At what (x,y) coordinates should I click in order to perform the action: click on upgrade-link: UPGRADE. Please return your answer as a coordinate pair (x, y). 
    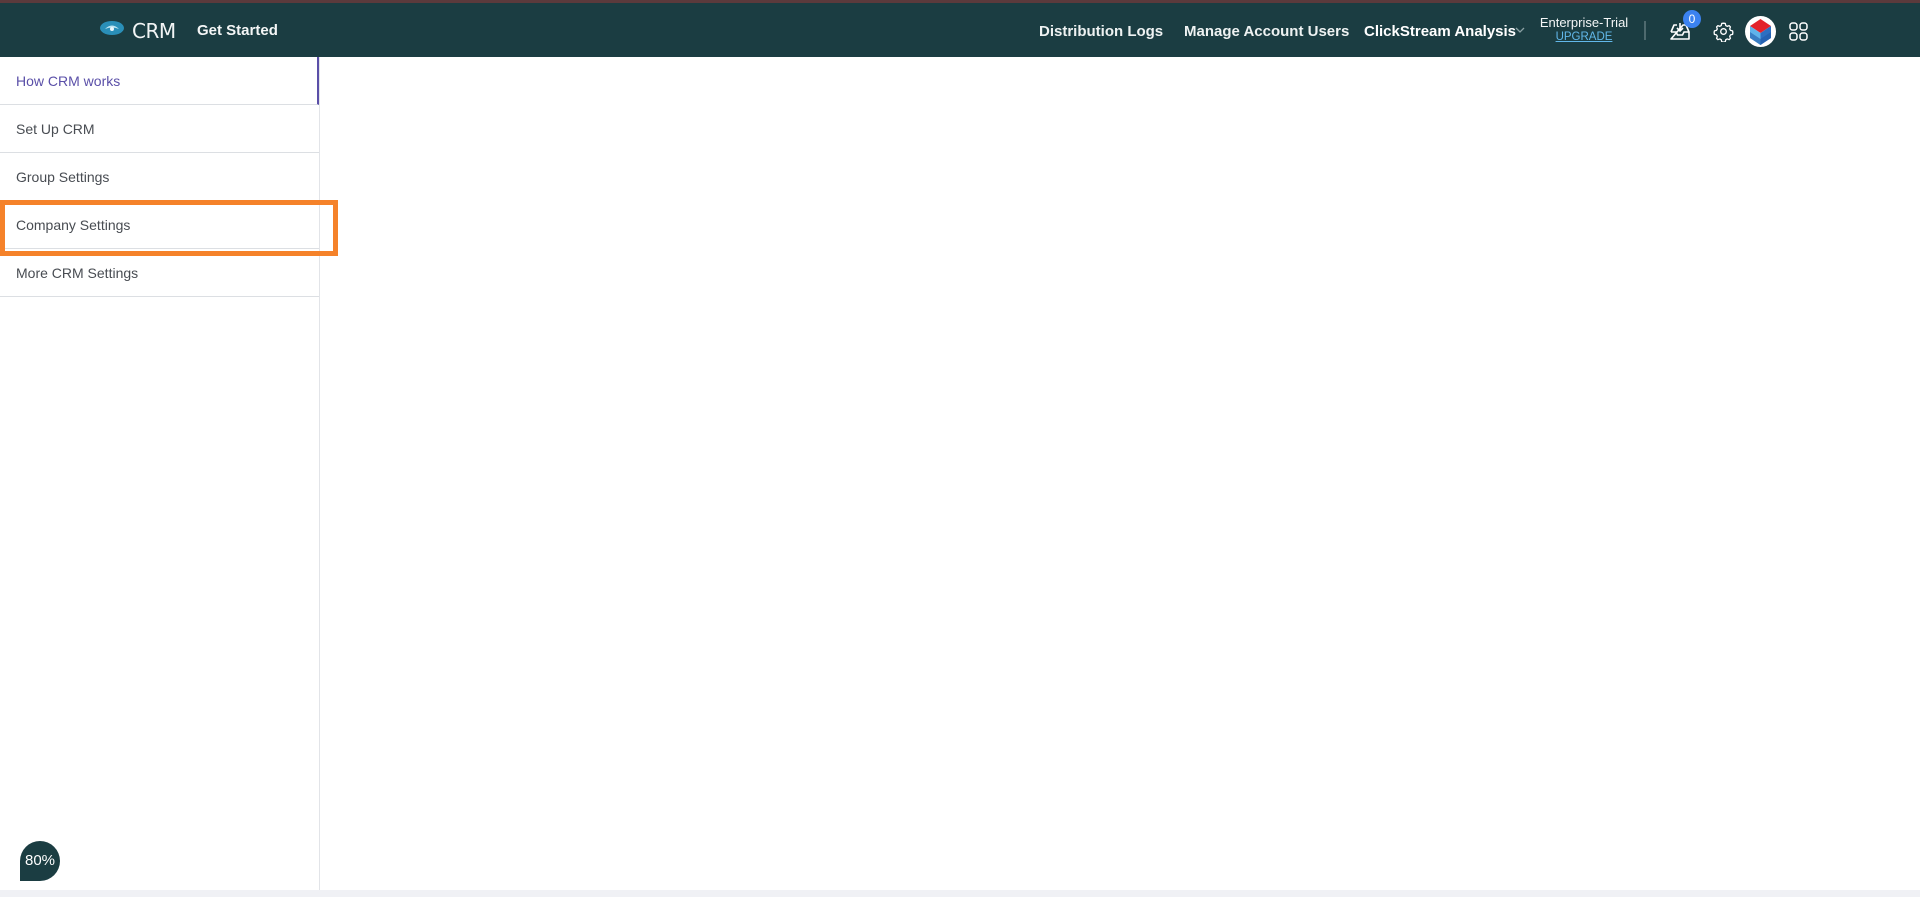
    Looking at the image, I should click on (1584, 37).